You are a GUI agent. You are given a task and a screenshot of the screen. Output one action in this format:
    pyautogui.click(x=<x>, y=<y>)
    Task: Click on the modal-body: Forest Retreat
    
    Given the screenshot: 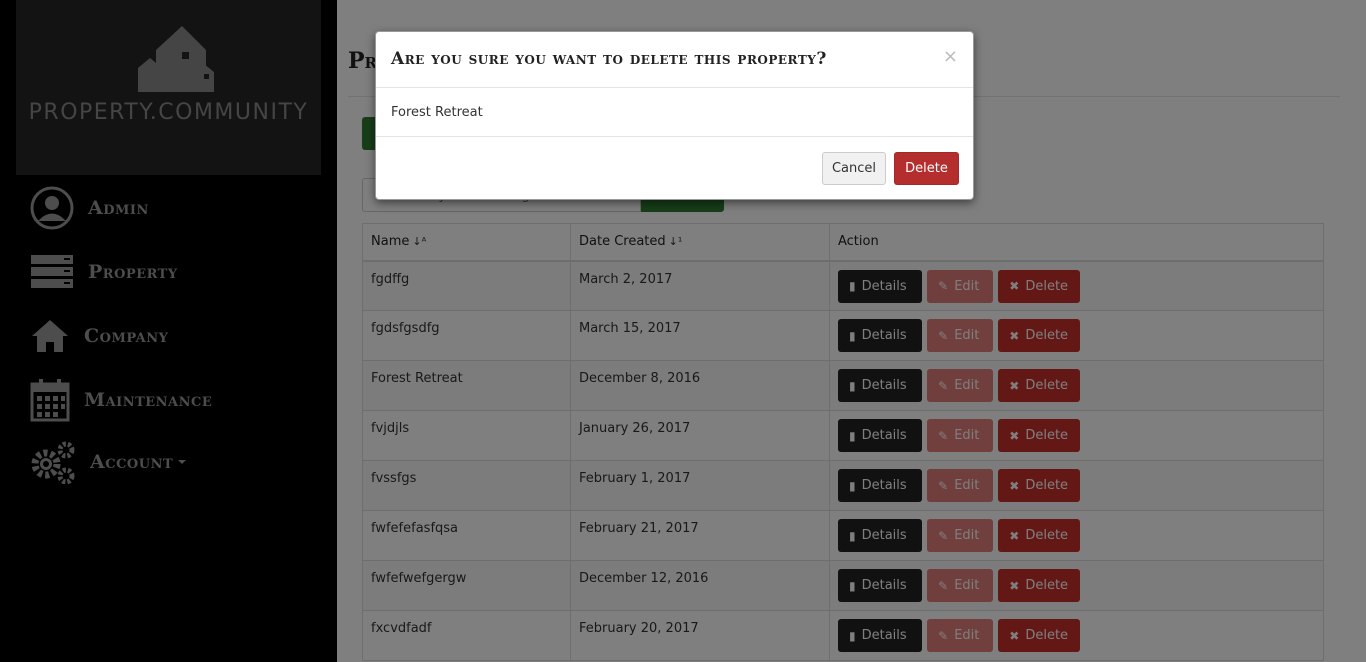 What is the action you would take?
    pyautogui.click(x=674, y=112)
    